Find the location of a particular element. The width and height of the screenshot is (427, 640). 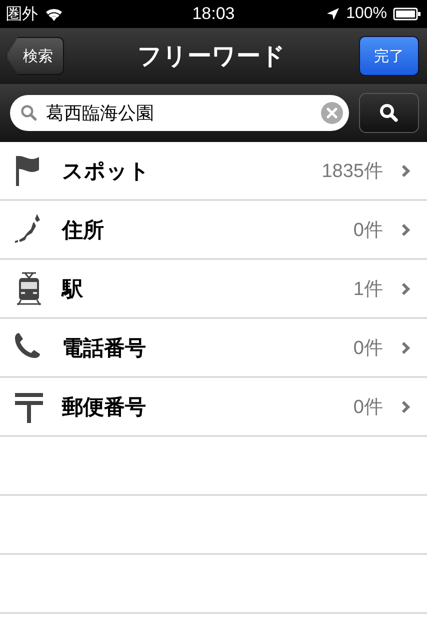

wifi-icon is located at coordinates (54, 14).